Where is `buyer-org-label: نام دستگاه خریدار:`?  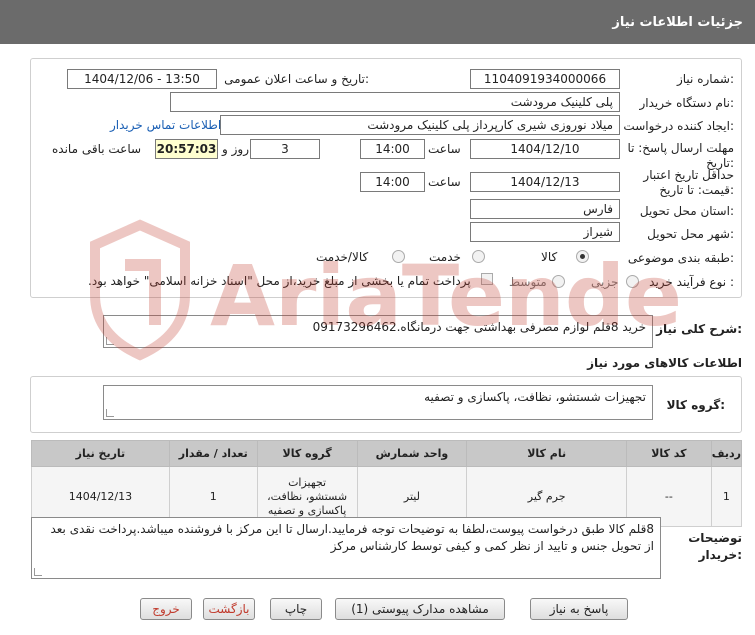 buyer-org-label: نام دستگاه خریدار: is located at coordinates (687, 103).